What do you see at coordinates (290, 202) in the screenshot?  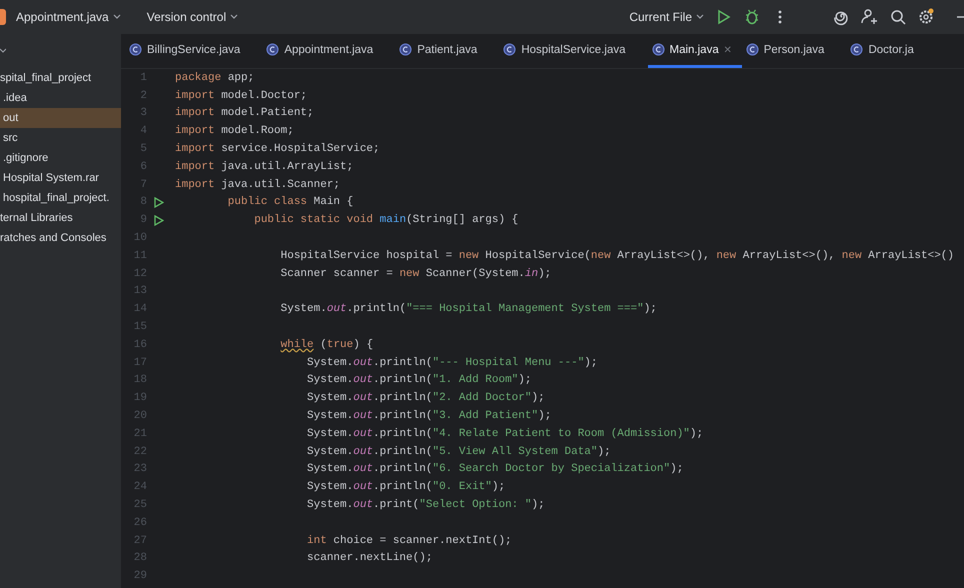 I see `code-line: public class Main {` at bounding box center [290, 202].